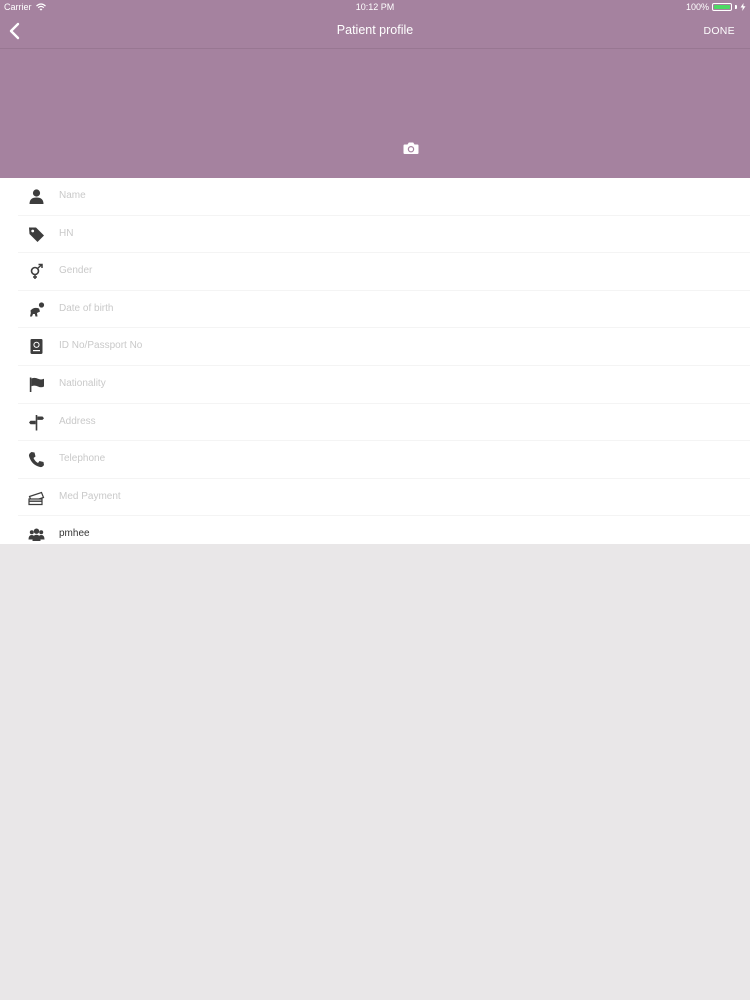 The image size is (750, 1000). Describe the element at coordinates (36, 460) in the screenshot. I see `phone-icon` at that location.